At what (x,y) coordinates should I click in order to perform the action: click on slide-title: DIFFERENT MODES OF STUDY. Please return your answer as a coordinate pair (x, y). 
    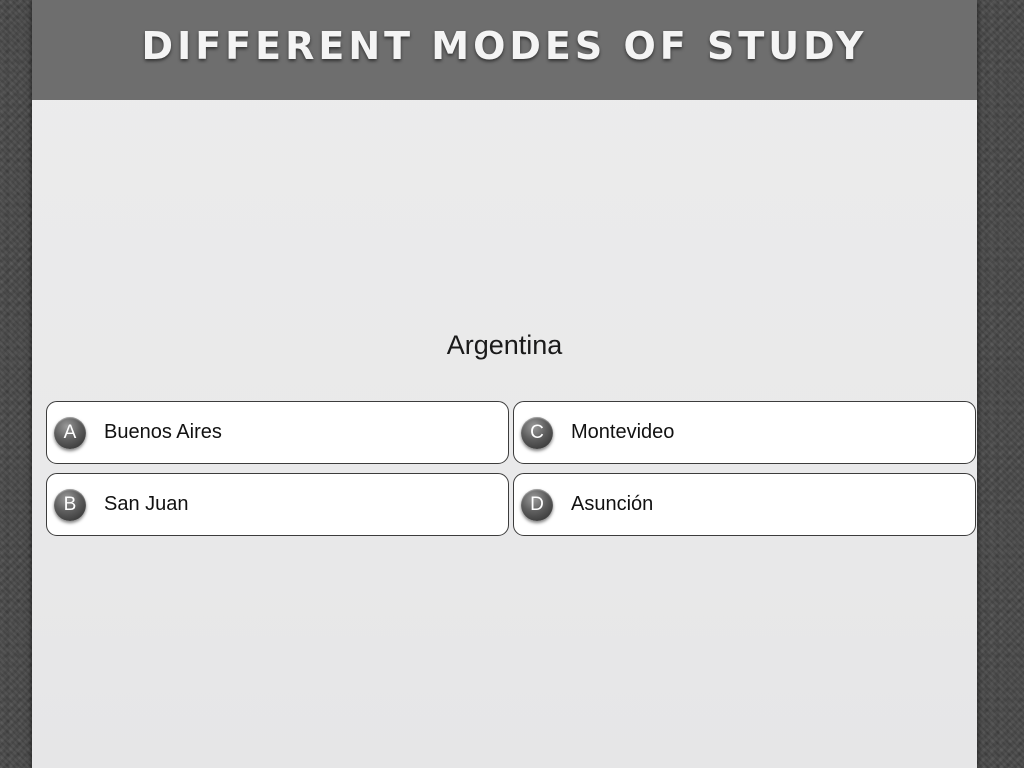
    Looking at the image, I should click on (504, 46).